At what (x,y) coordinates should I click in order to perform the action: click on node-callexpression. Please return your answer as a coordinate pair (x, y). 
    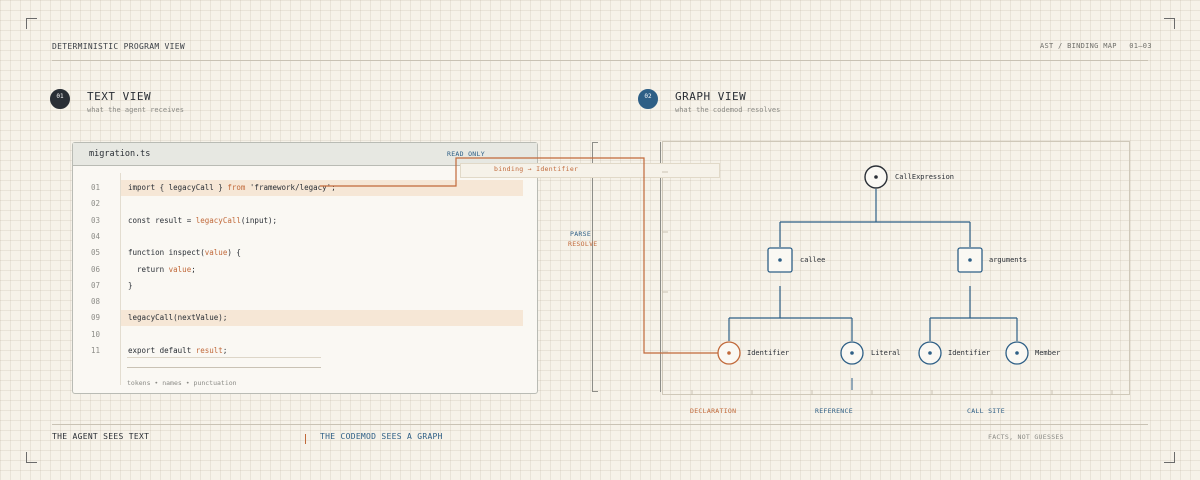
    Looking at the image, I should click on (876, 177).